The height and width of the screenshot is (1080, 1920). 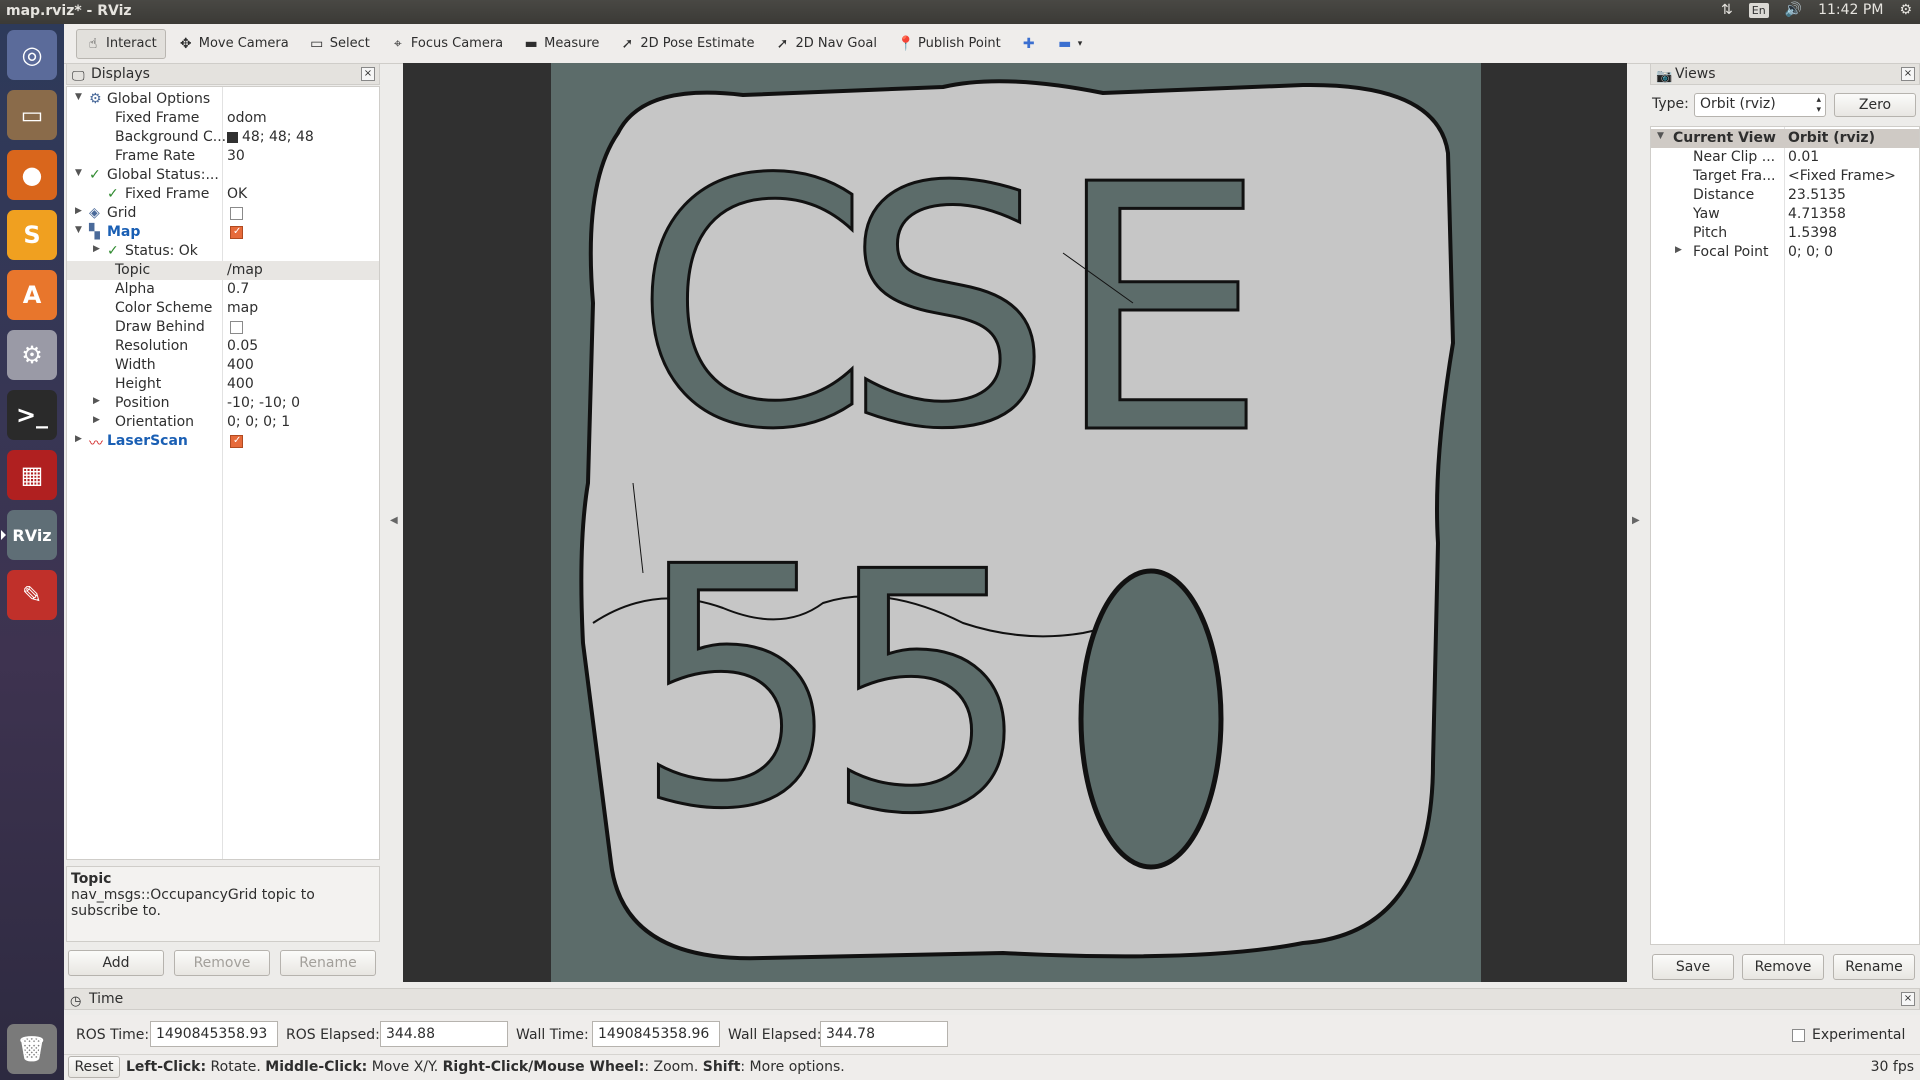 What do you see at coordinates (32, 115) in the screenshot?
I see `files-icon: ▭` at bounding box center [32, 115].